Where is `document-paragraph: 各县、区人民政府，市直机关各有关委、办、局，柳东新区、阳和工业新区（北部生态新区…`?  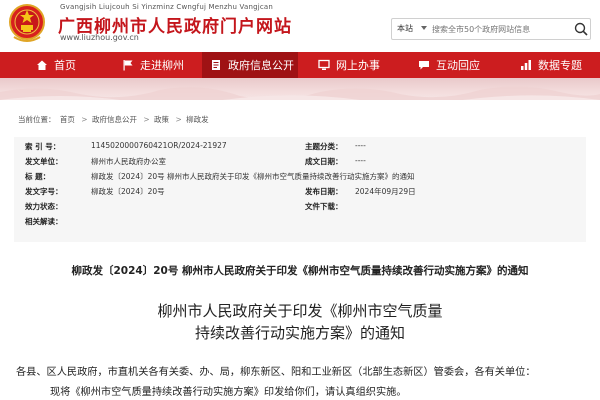
document-paragraph: 各县、区人民政府，市直机关各有关委、办、局，柳东新区、阳和工业新区（北部生态新区… is located at coordinates (276, 372).